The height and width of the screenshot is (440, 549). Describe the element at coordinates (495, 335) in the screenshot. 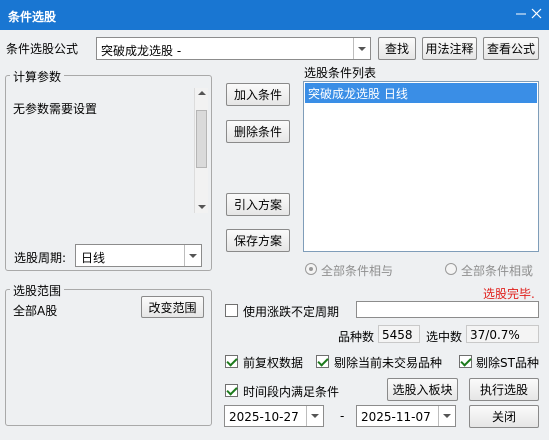

I see `selected-count-value: 37/0.7%` at that location.